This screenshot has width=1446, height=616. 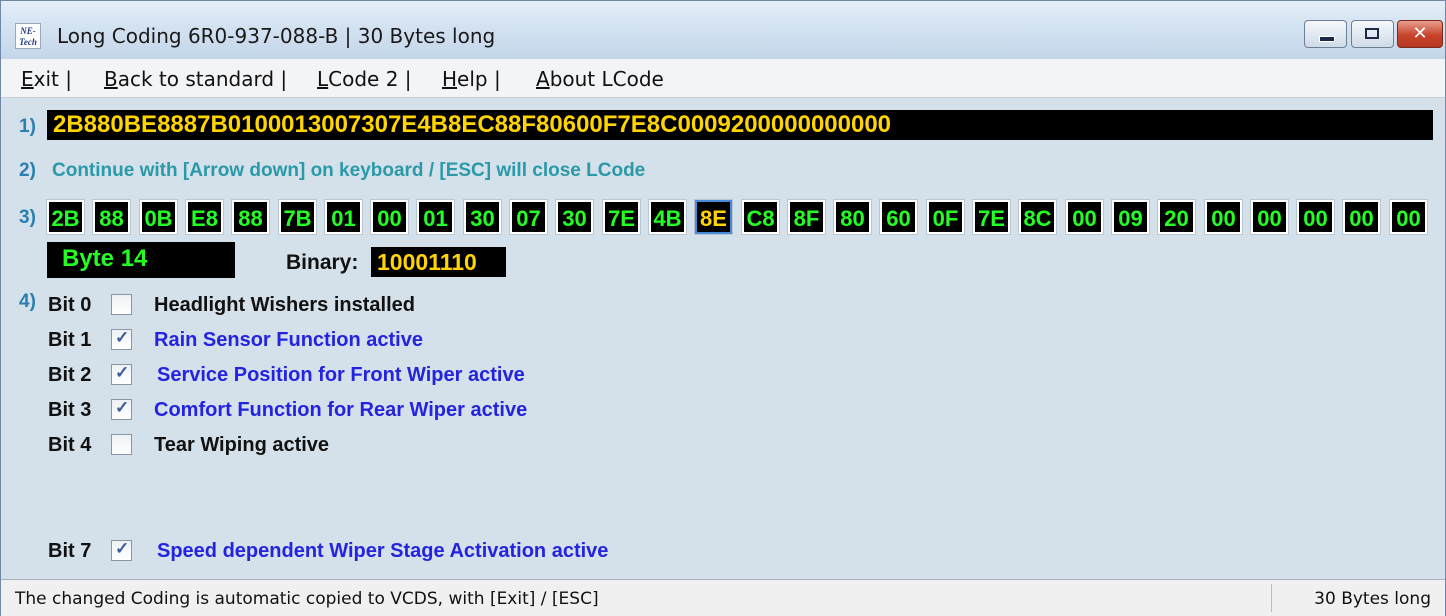 I want to click on step-1-label: 1), so click(x=27, y=126).